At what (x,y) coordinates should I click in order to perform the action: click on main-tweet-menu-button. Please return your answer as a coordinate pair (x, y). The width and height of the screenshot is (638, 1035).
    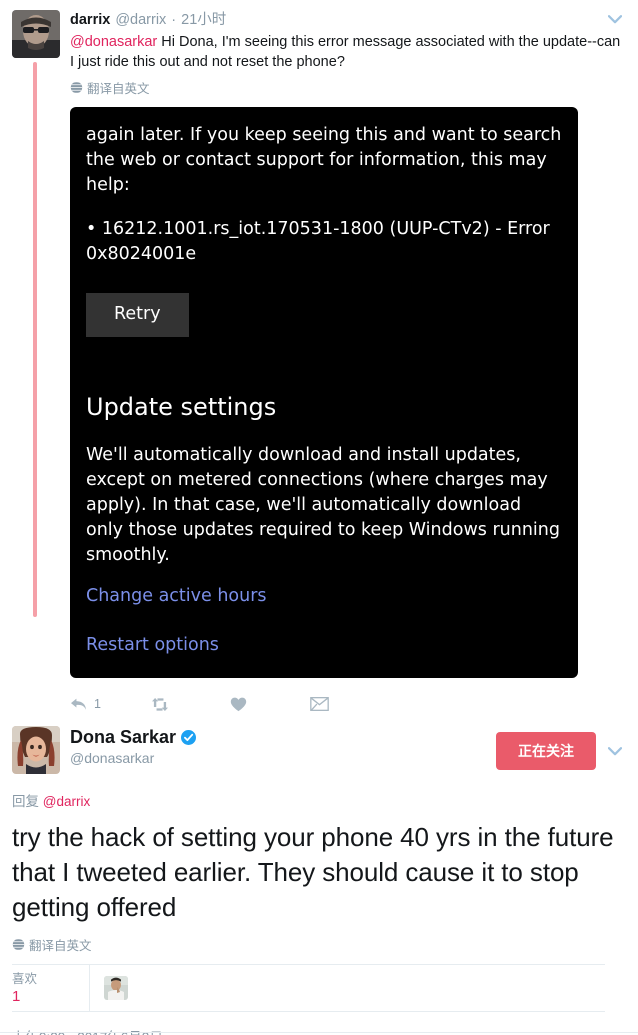
    Looking at the image, I should click on (615, 751).